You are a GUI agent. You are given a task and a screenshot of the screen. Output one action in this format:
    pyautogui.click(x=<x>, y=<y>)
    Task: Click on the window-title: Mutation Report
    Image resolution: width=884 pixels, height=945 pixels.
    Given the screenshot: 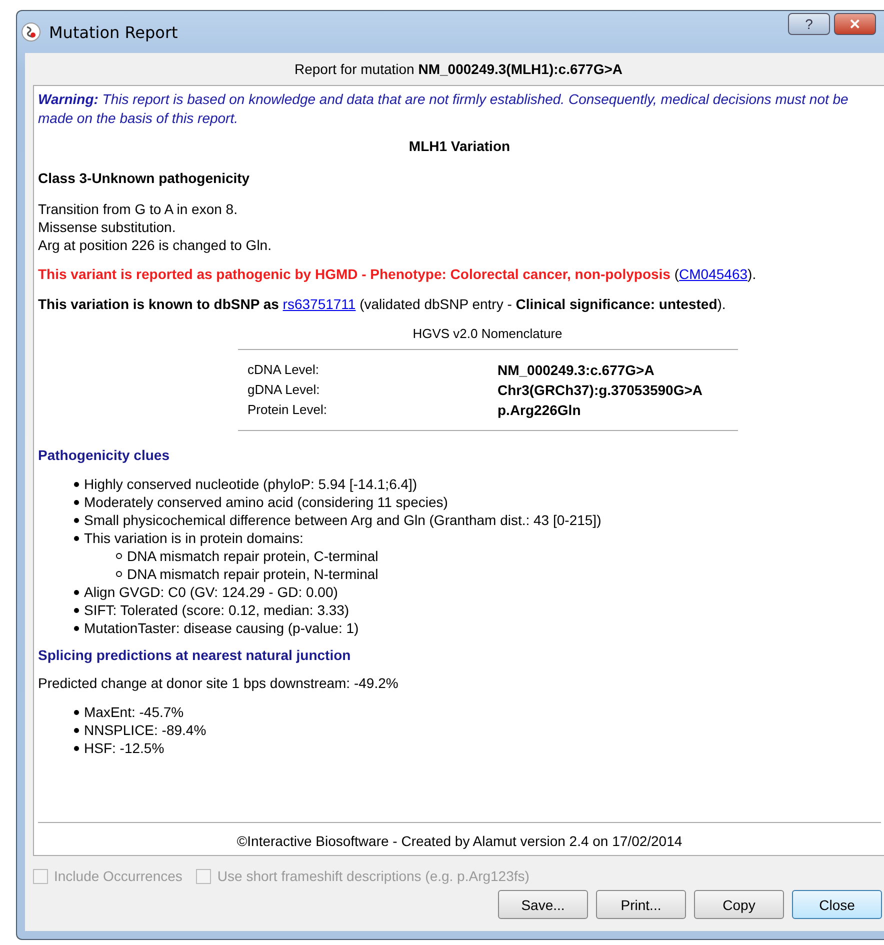 What is the action you would take?
    pyautogui.click(x=113, y=32)
    